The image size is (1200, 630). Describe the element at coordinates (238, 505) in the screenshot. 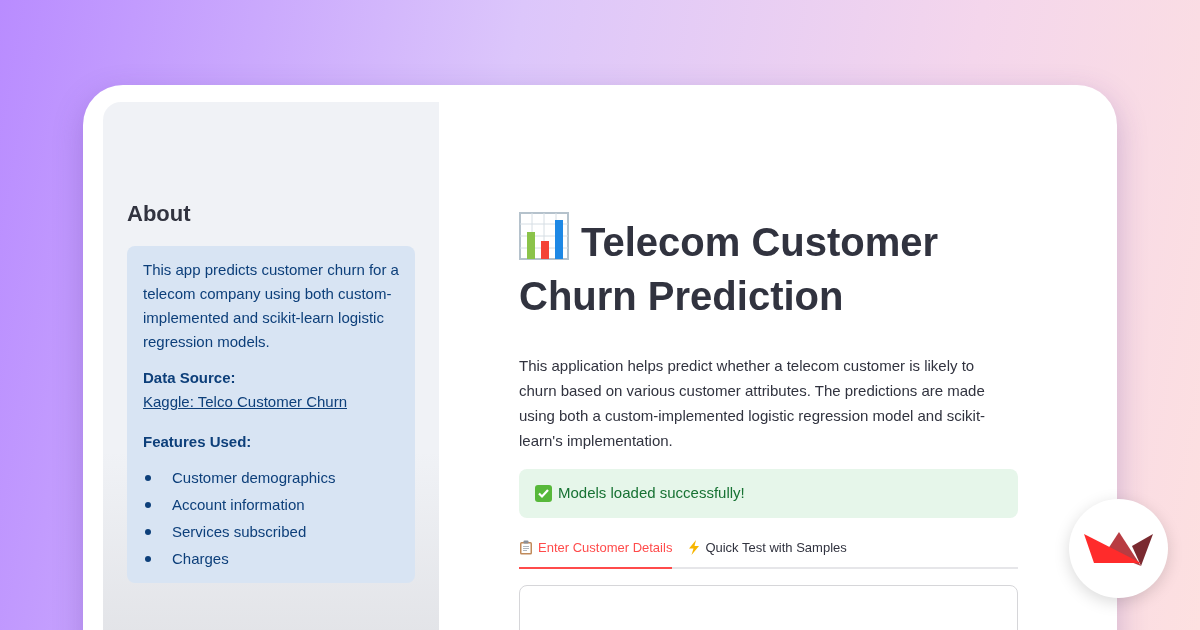

I see `feature-item: Account information` at that location.